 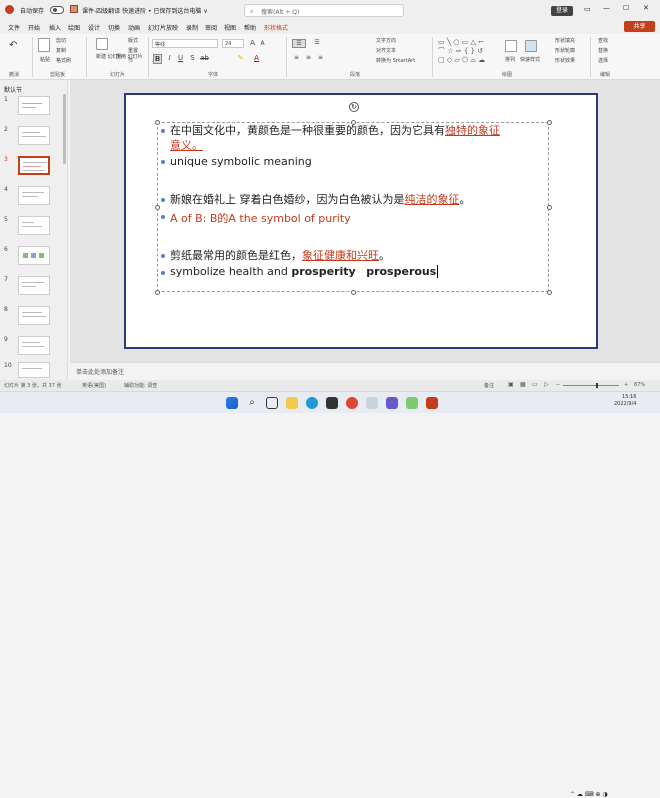 I want to click on align-left-icon: ≡, so click(x=296, y=57).